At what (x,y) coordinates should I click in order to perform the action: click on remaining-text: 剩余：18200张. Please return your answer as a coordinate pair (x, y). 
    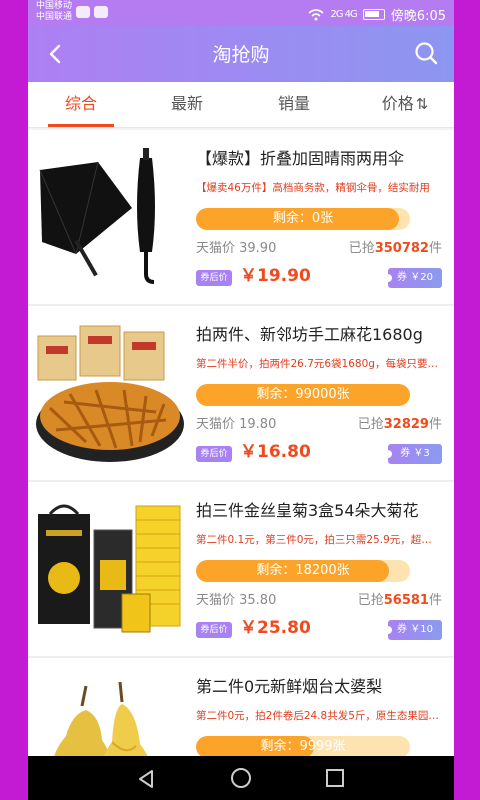
    Looking at the image, I should click on (303, 570).